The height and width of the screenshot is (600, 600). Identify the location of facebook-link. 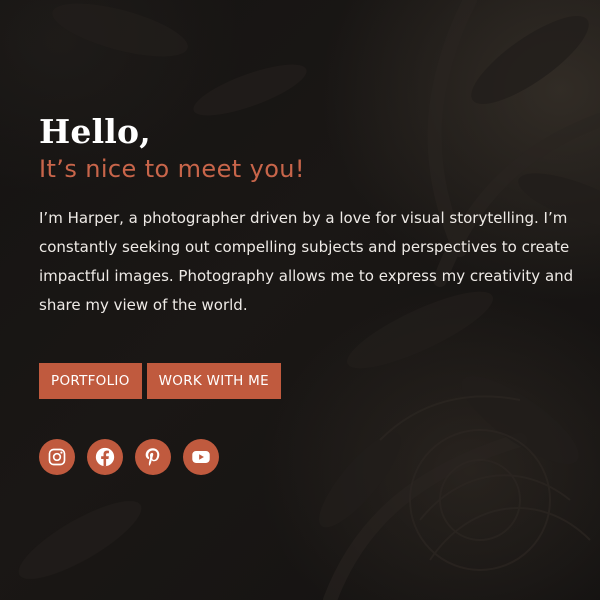
(105, 457).